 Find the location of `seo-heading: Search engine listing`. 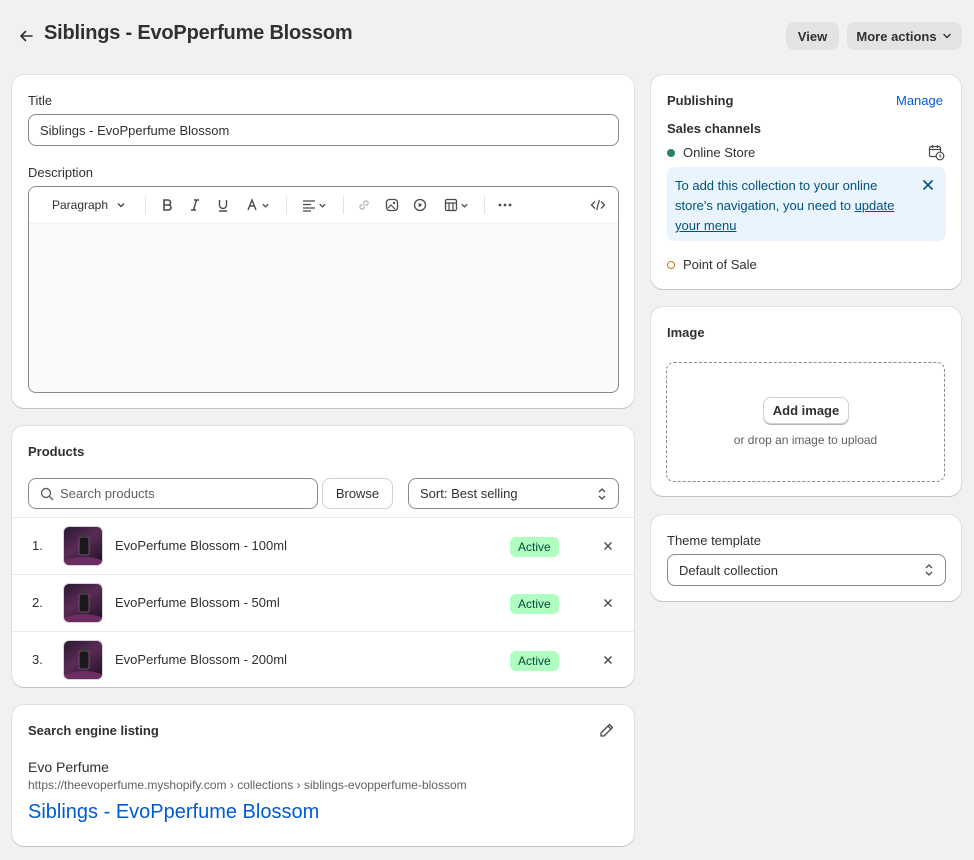

seo-heading: Search engine listing is located at coordinates (93, 730).